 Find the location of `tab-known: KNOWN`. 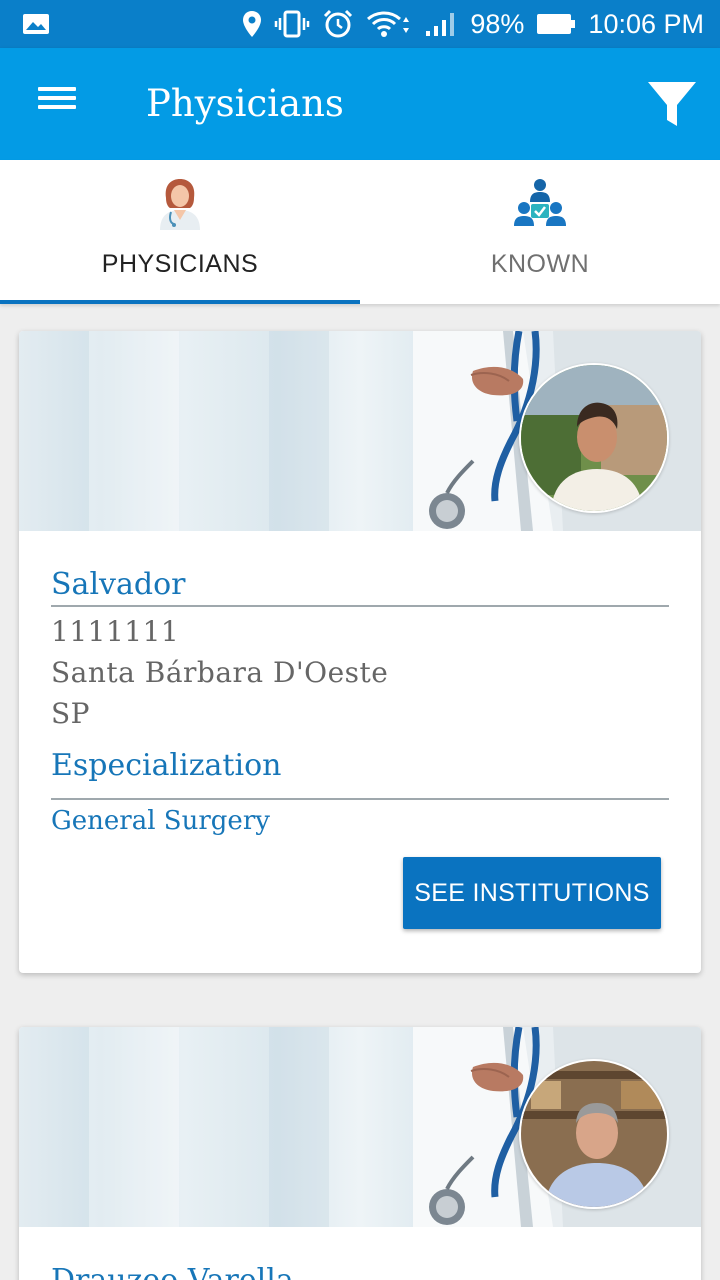

tab-known: KNOWN is located at coordinates (540, 232).